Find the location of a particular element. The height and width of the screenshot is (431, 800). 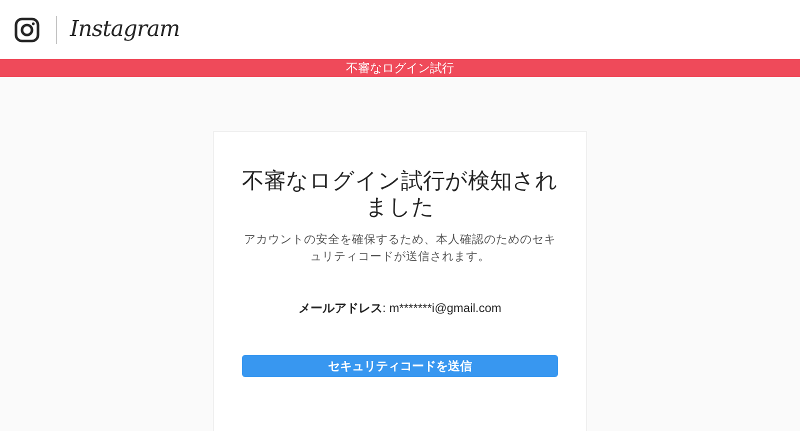

email-label: メールアドレス is located at coordinates (340, 308).